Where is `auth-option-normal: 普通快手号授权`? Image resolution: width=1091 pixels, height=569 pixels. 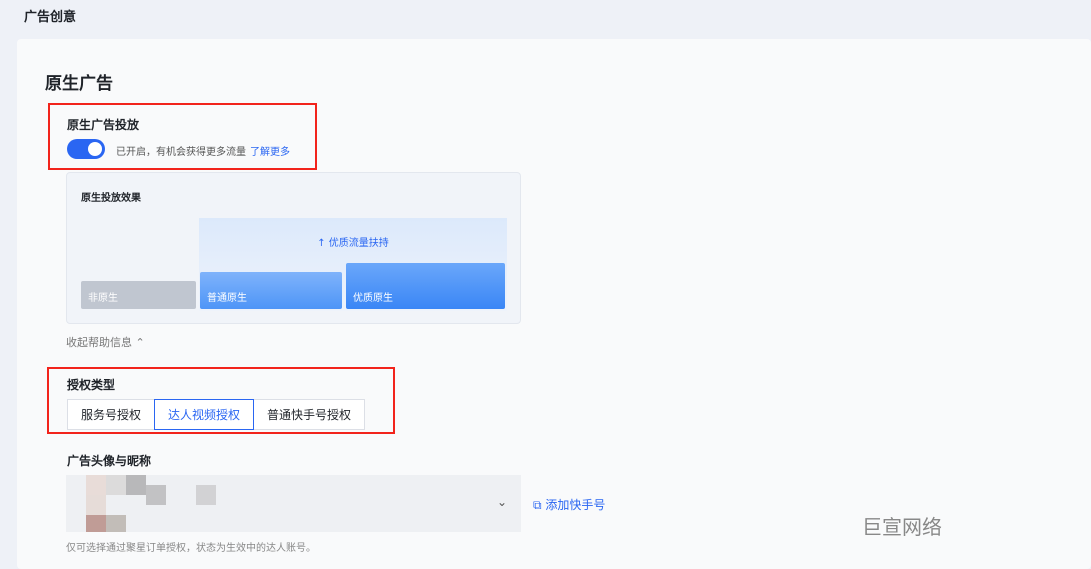 auth-option-normal: 普通快手号授权 is located at coordinates (309, 414).